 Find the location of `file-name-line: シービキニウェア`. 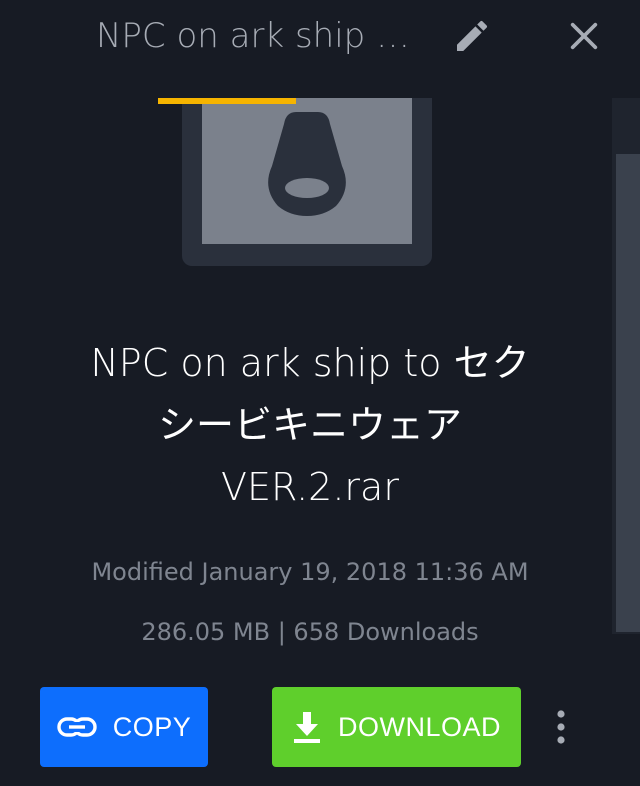

file-name-line: シービキニウェア is located at coordinates (309, 425).